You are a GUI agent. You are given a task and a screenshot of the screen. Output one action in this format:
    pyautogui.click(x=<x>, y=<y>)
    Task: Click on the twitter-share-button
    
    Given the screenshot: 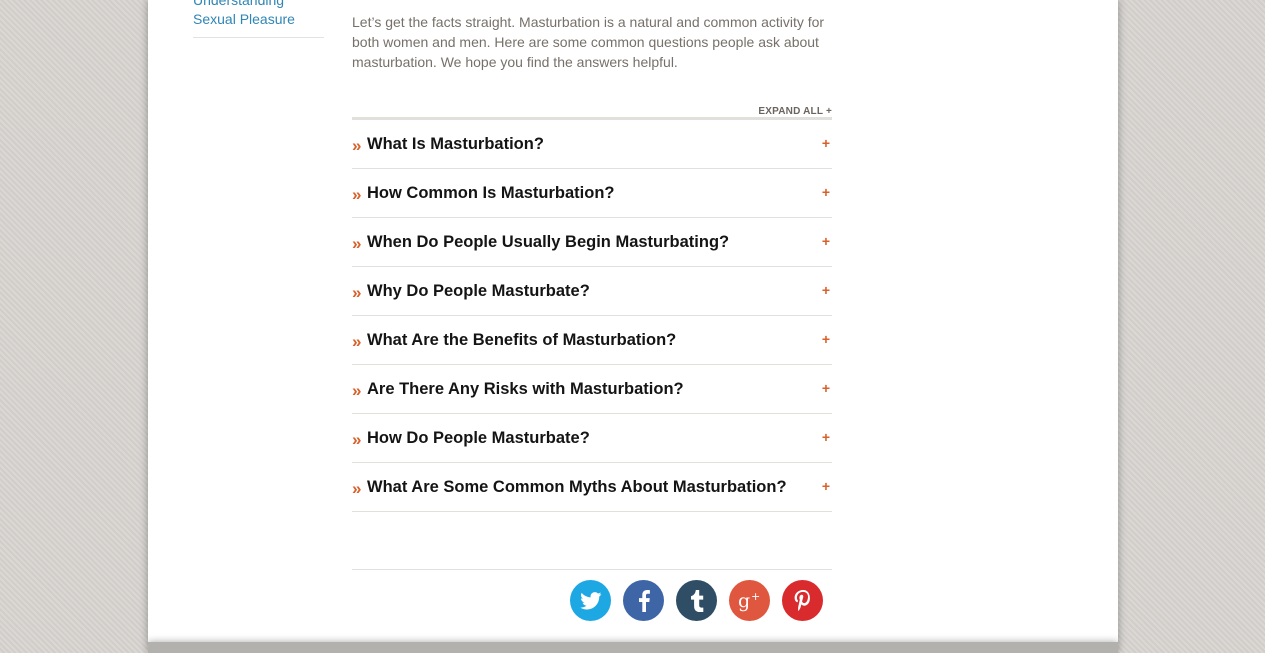 What is the action you would take?
    pyautogui.click(x=590, y=600)
    